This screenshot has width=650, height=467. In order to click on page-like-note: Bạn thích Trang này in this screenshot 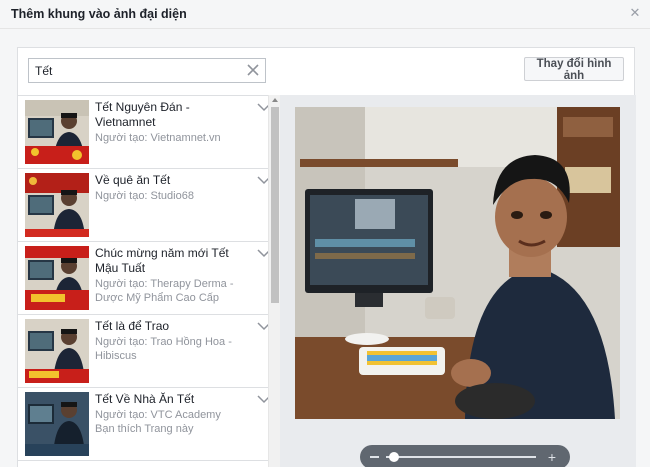, I will do `click(144, 429)`.